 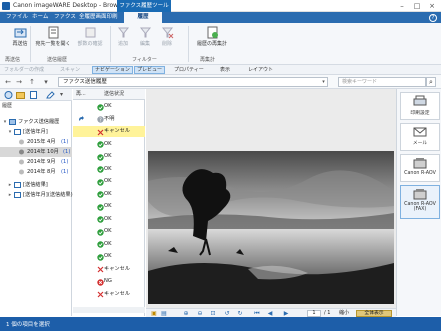 I want to click on print-settings-button: 印刷設定, so click(x=420, y=106).